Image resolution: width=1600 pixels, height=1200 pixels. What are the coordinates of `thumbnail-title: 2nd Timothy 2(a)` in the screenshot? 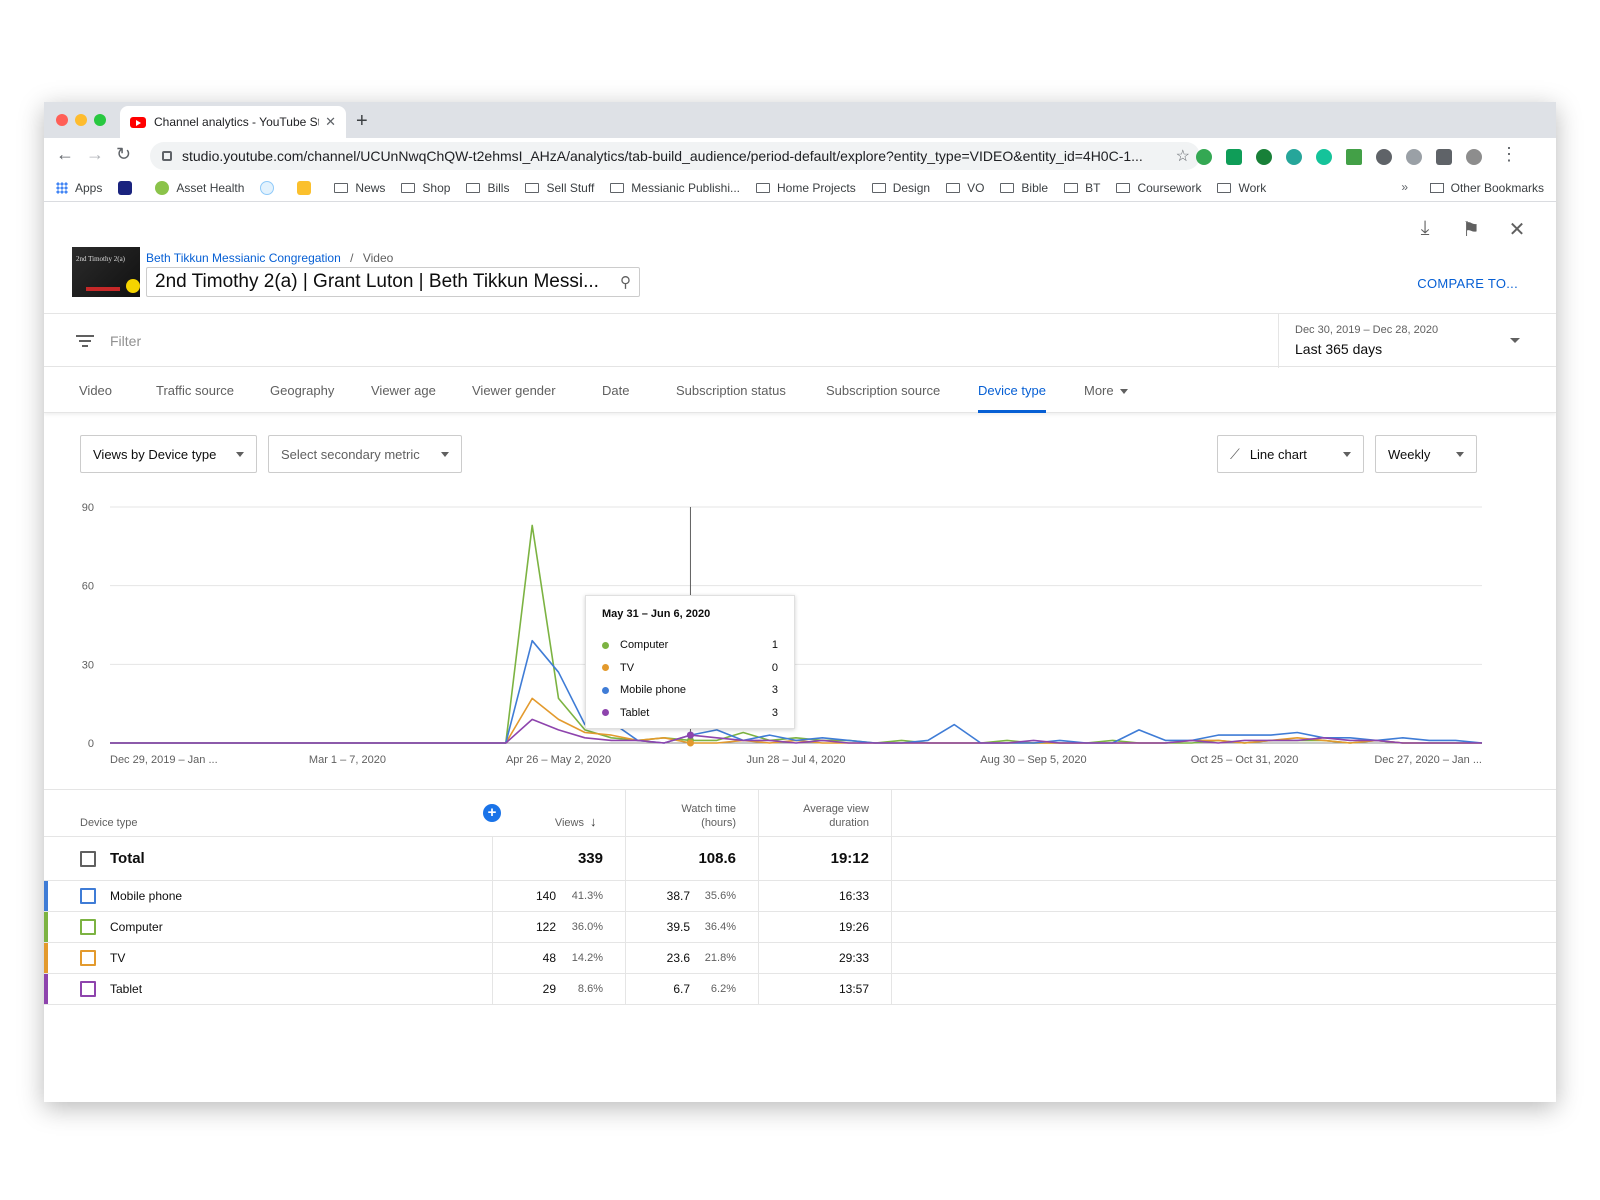 It's located at (101, 259).